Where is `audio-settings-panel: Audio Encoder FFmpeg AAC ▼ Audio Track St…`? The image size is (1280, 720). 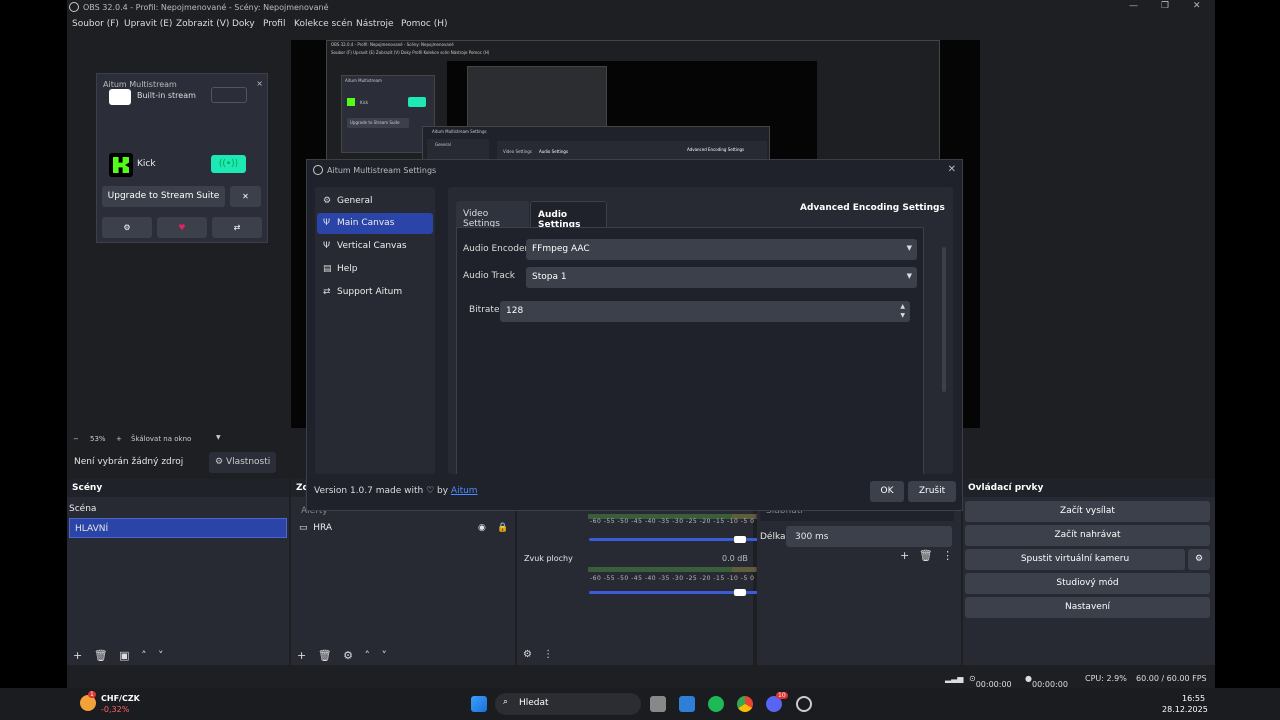 audio-settings-panel: Audio Encoder FFmpeg AAC ▼ Audio Track St… is located at coordinates (690, 350).